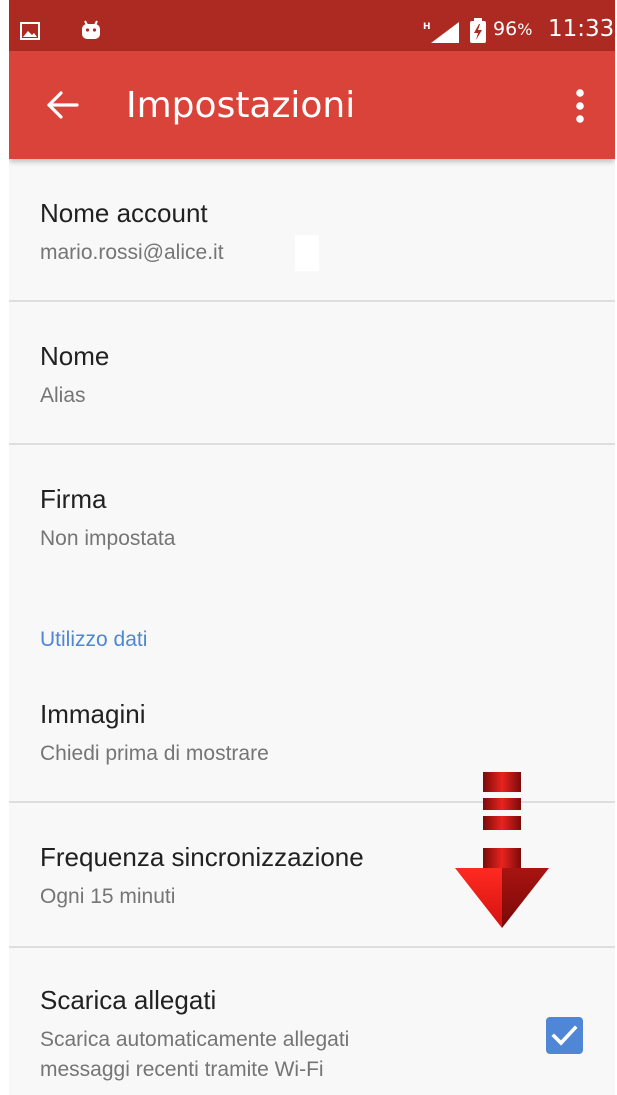 Image resolution: width=617 pixels, height=1095 pixels. What do you see at coordinates (195, 1039) in the screenshot?
I see `setting-value-line1: Scarica automaticamente allegati` at bounding box center [195, 1039].